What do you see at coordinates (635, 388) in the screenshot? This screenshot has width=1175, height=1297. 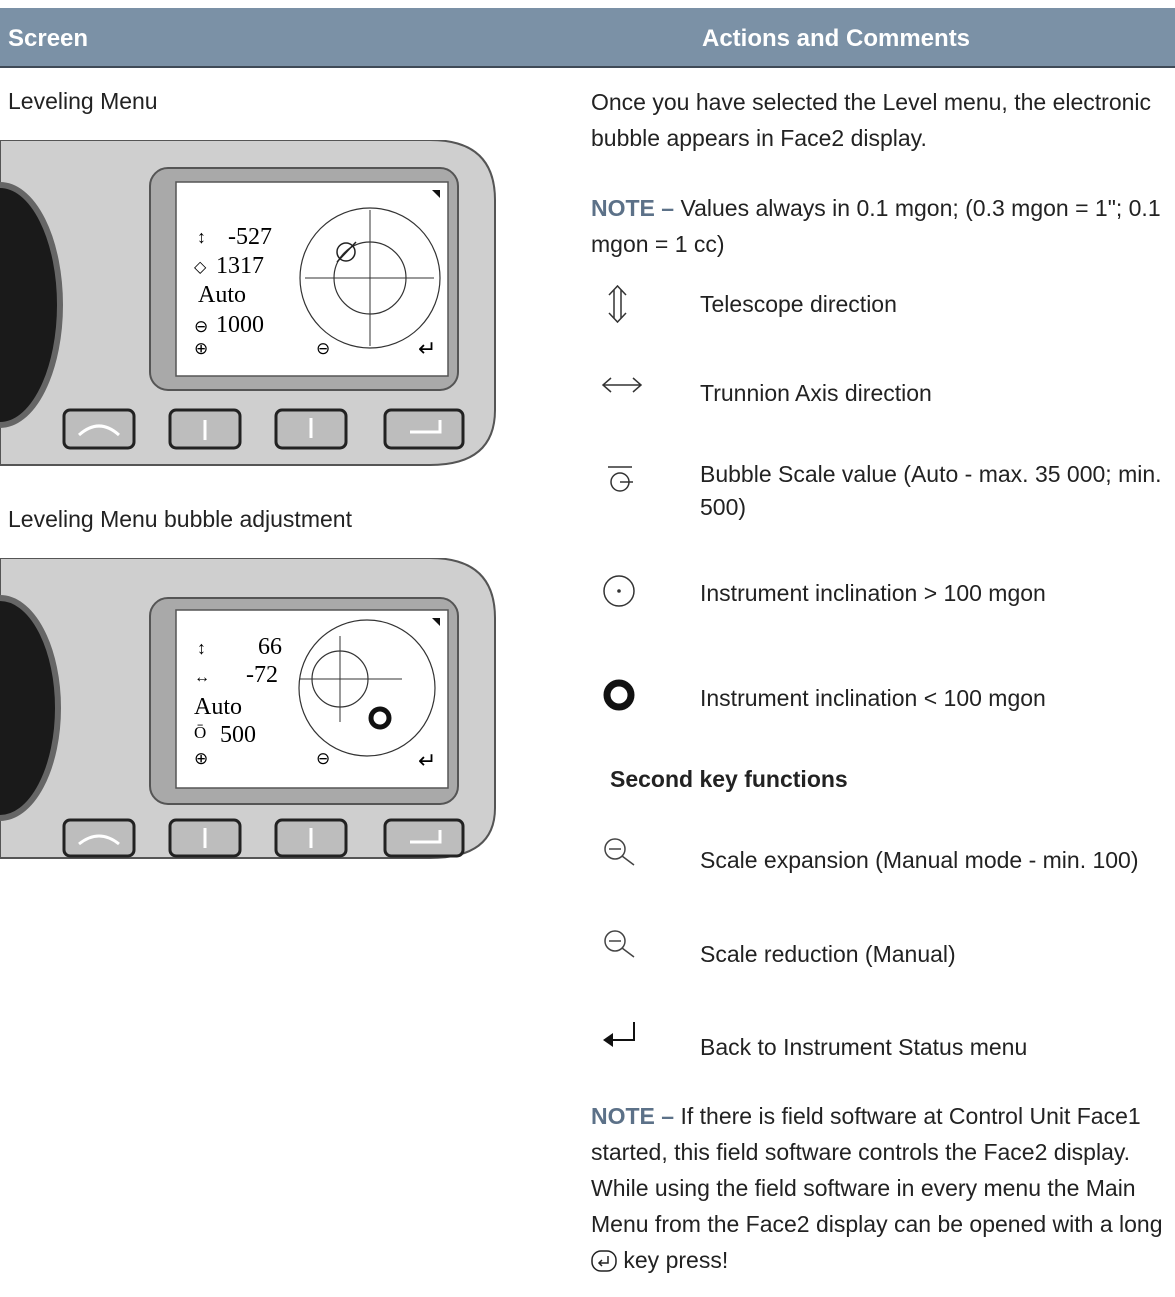 I see `trunnion-axis-icon` at bounding box center [635, 388].